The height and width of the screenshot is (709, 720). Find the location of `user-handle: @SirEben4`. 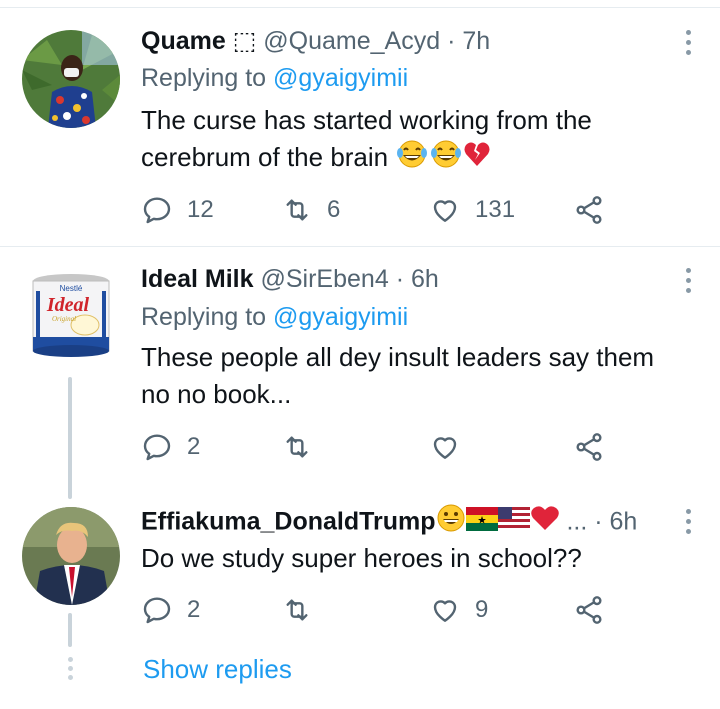

user-handle: @SirEben4 is located at coordinates (325, 279).